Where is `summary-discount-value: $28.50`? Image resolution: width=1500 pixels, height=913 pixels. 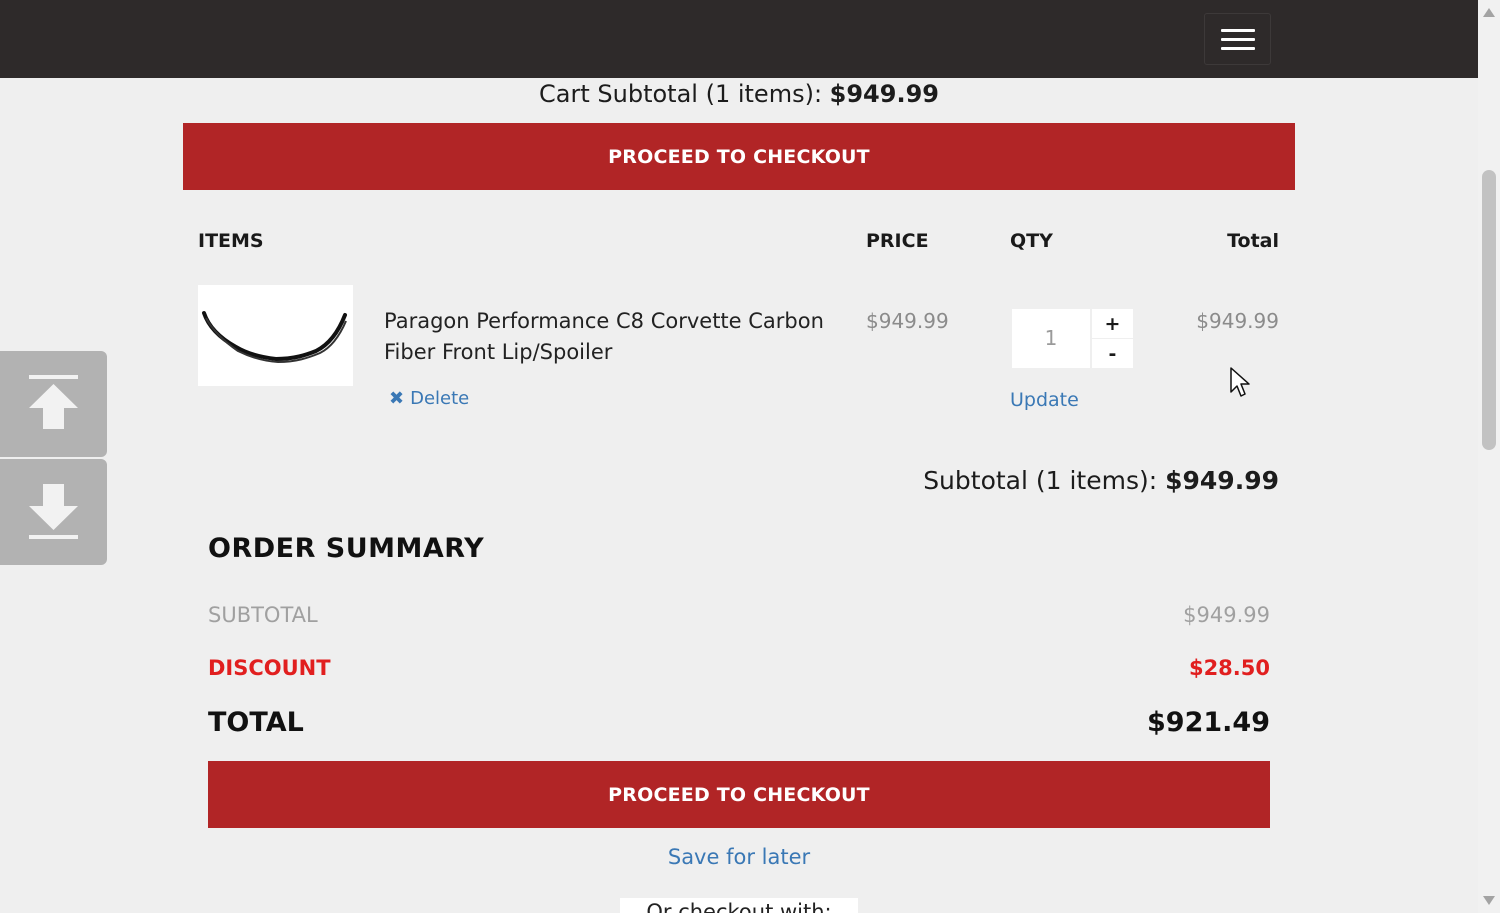
summary-discount-value: $28.50 is located at coordinates (1229, 668).